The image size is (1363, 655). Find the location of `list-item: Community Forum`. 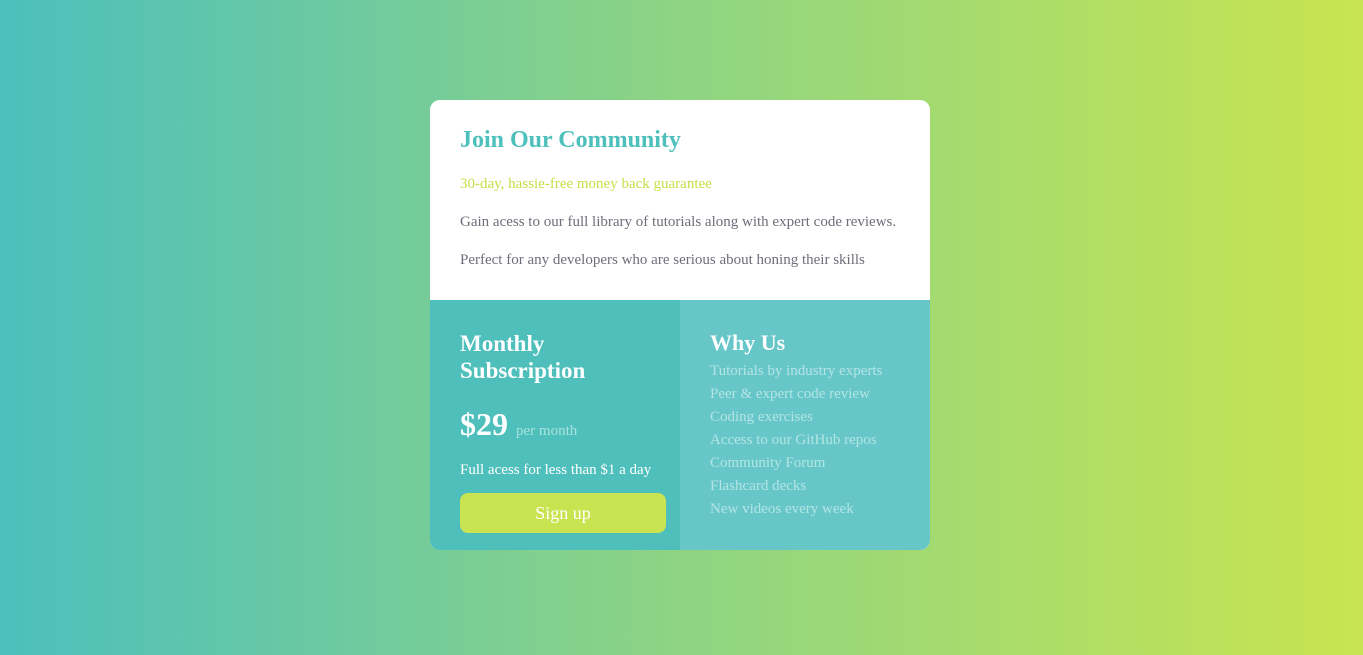

list-item: Community Forum is located at coordinates (768, 463).